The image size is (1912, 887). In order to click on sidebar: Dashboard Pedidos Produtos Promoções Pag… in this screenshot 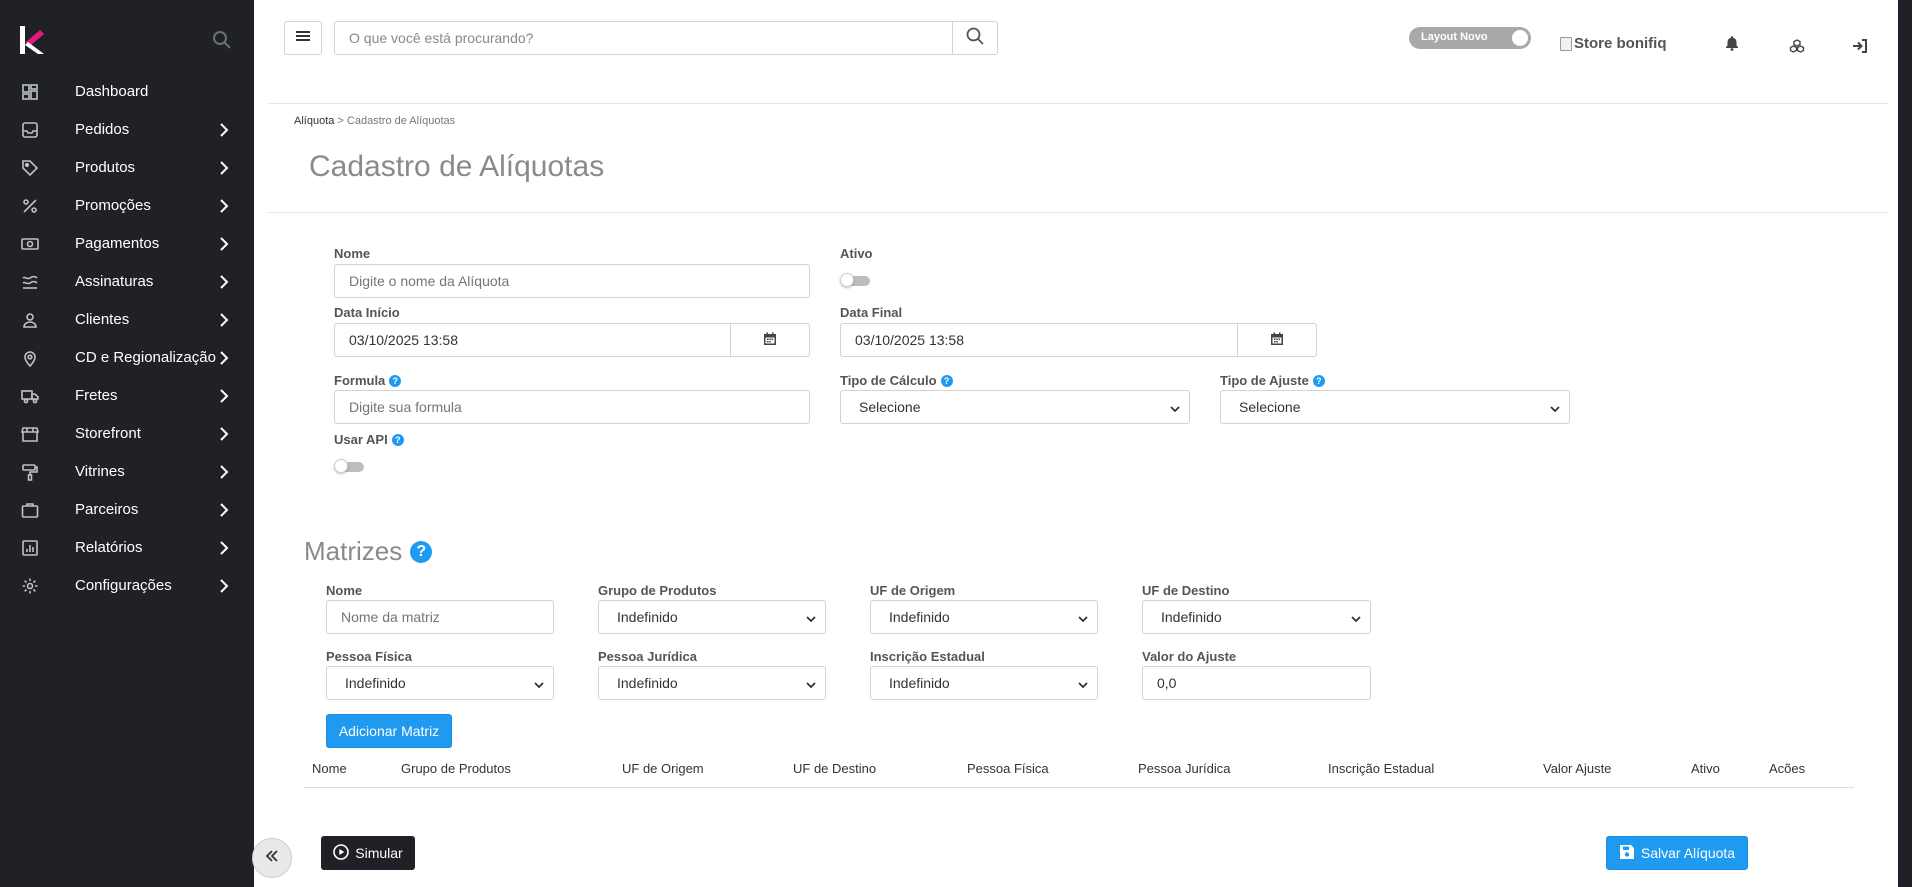, I will do `click(127, 443)`.